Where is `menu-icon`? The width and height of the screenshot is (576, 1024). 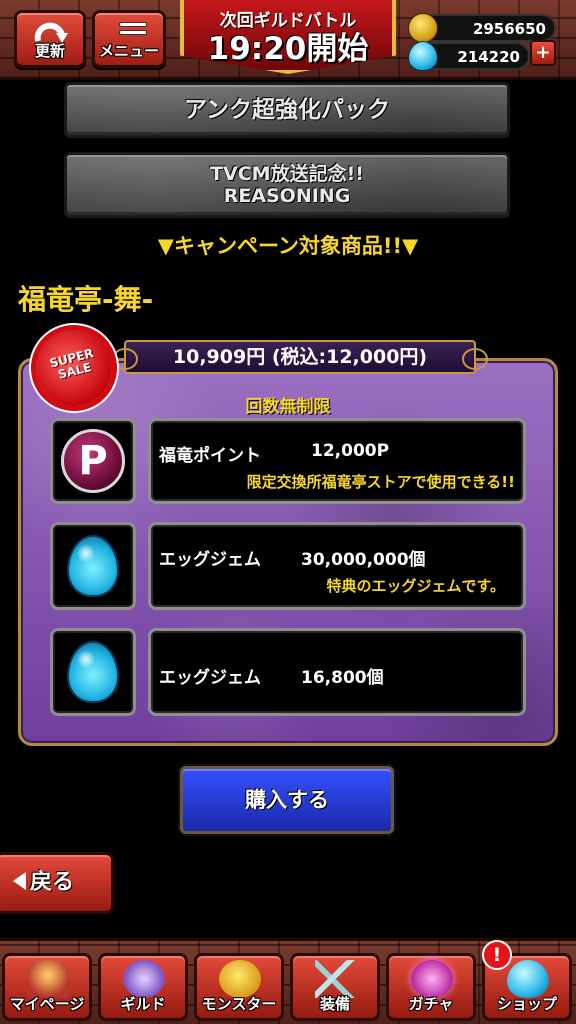
menu-icon is located at coordinates (133, 32).